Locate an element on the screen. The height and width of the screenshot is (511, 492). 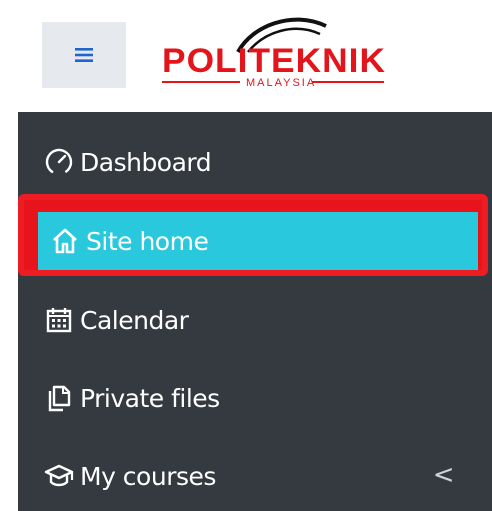
files-icon is located at coordinates (59, 398).